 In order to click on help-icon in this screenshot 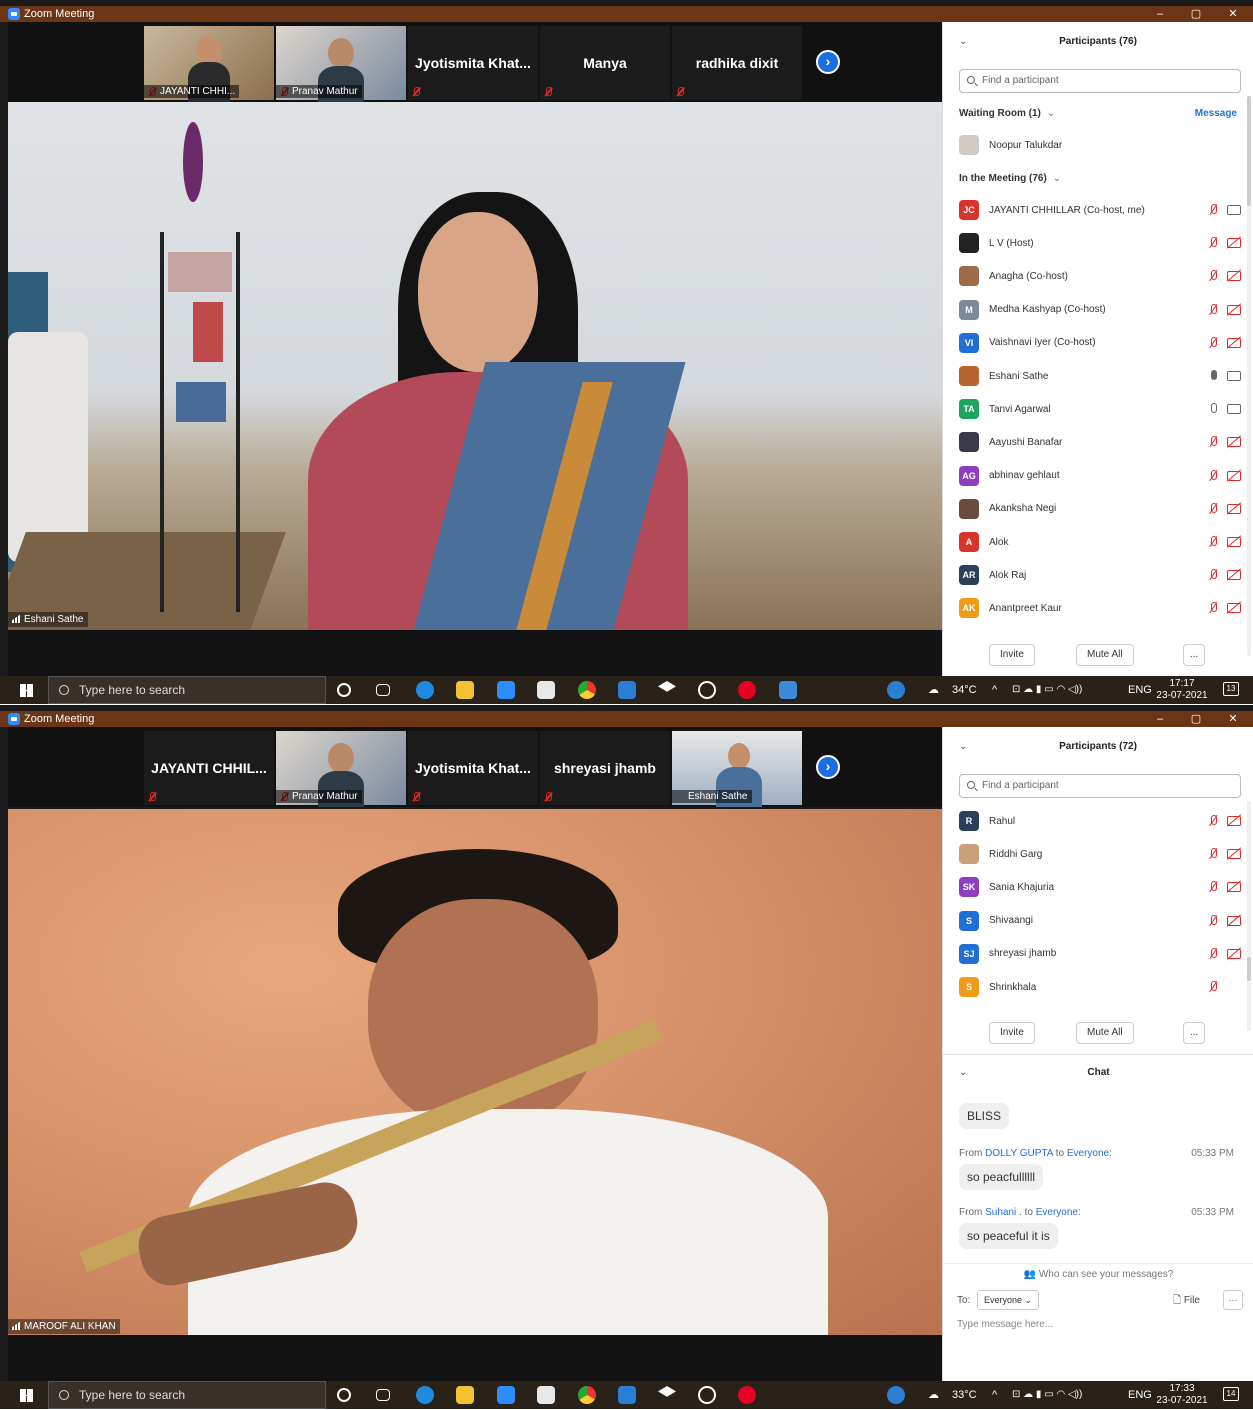, I will do `click(896, 1395)`.